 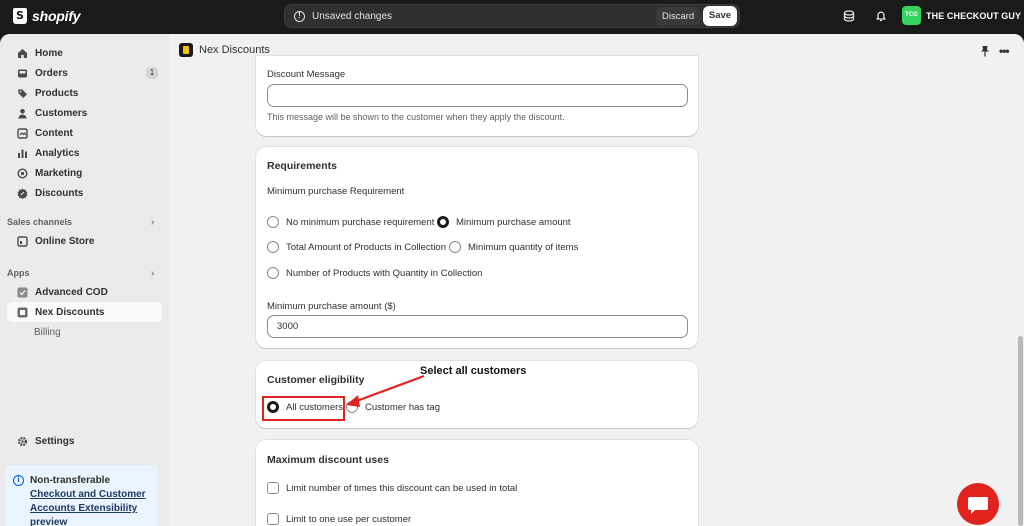 I want to click on radio-label: No minimum purchase requirement, so click(x=360, y=222).